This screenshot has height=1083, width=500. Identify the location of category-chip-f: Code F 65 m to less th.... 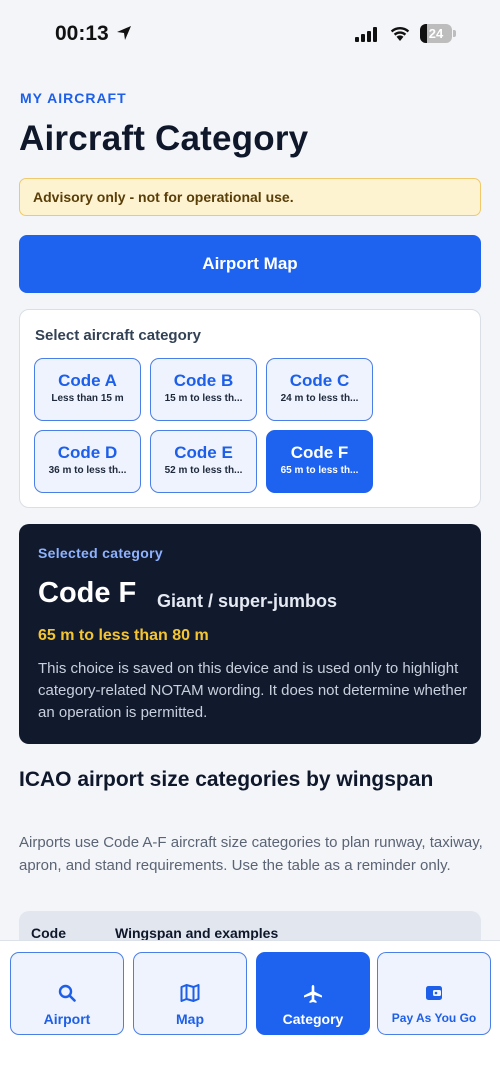
(319, 461).